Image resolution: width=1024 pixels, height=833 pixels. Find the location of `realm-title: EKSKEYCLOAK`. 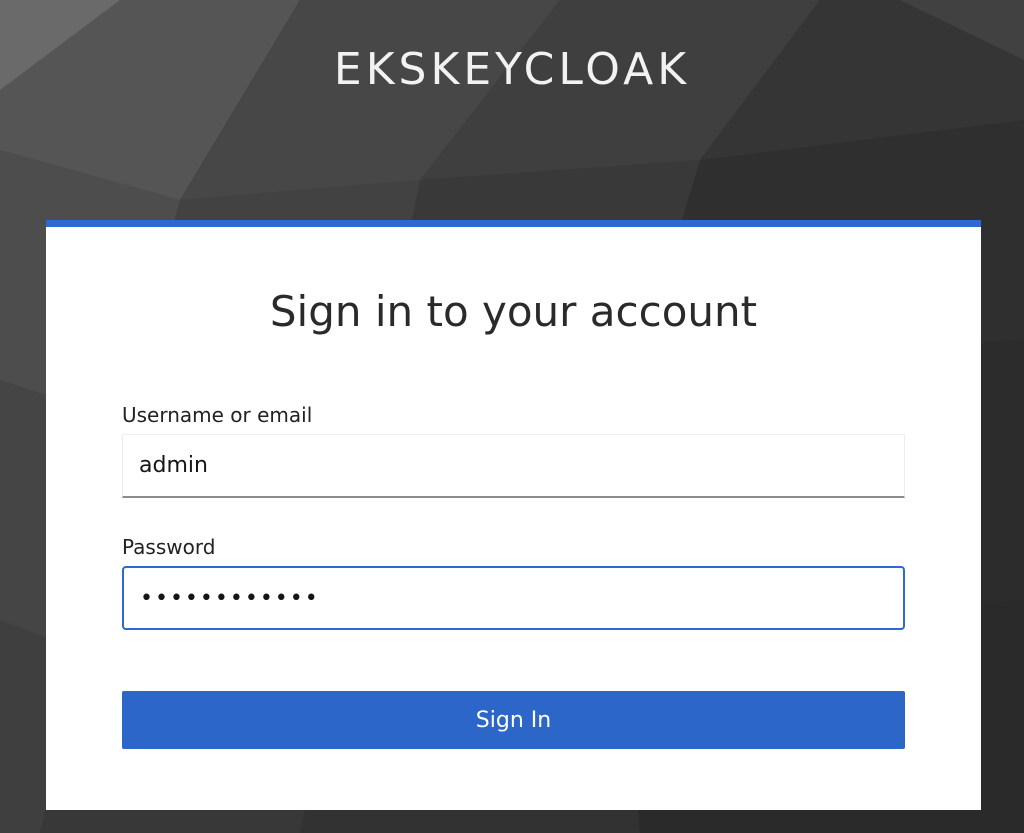

realm-title: EKSKEYCLOAK is located at coordinates (512, 69).